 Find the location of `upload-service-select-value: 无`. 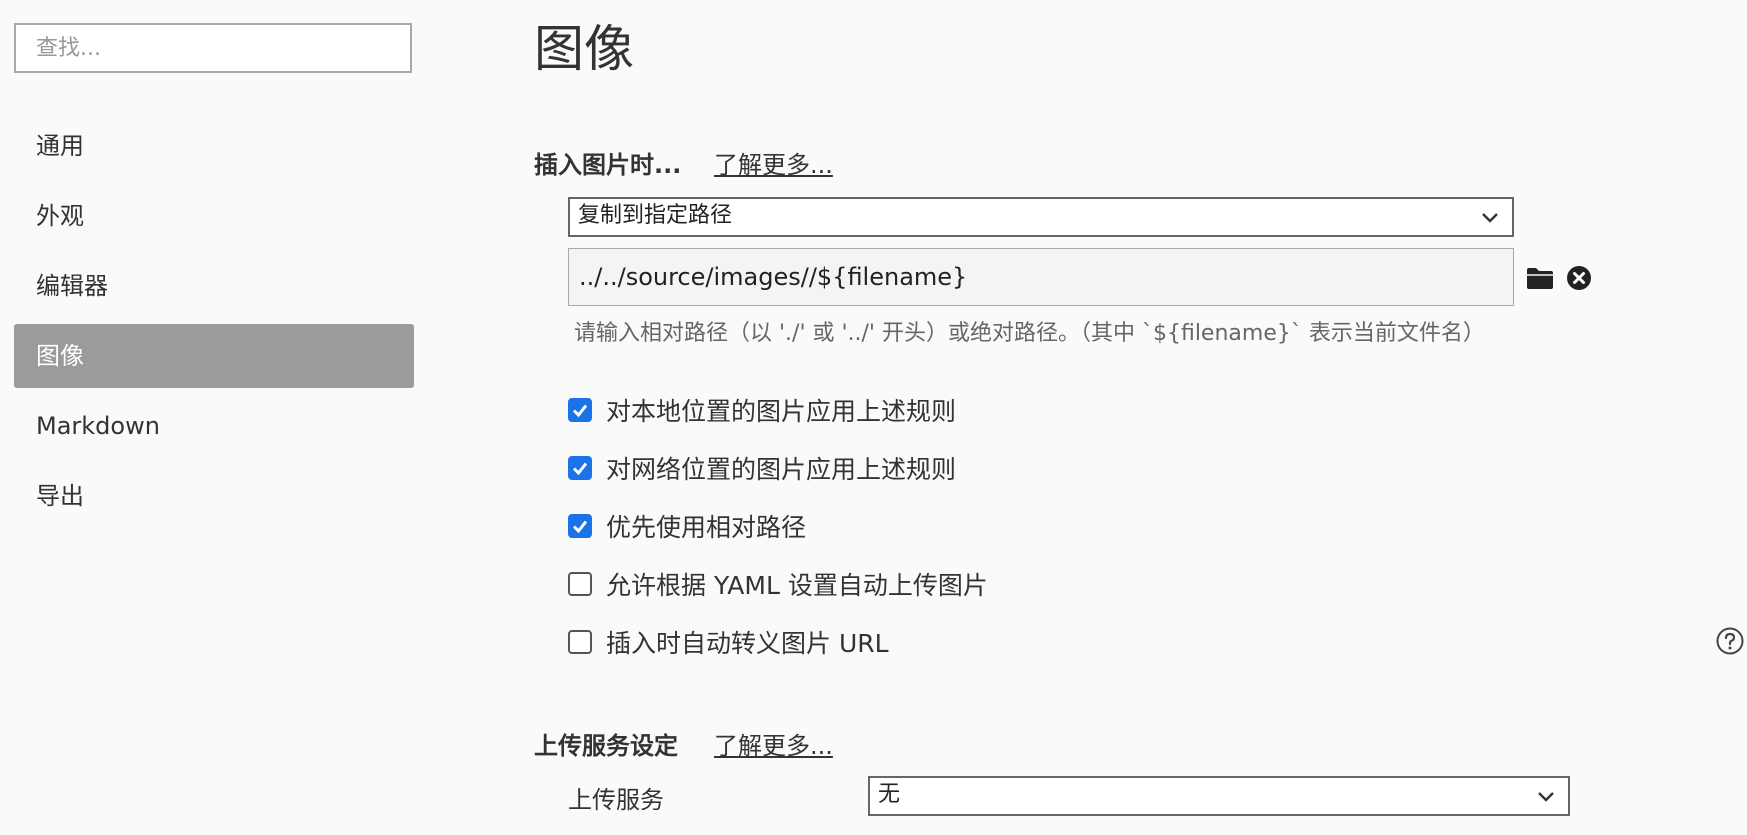

upload-service-select-value: 无 is located at coordinates (889, 794).